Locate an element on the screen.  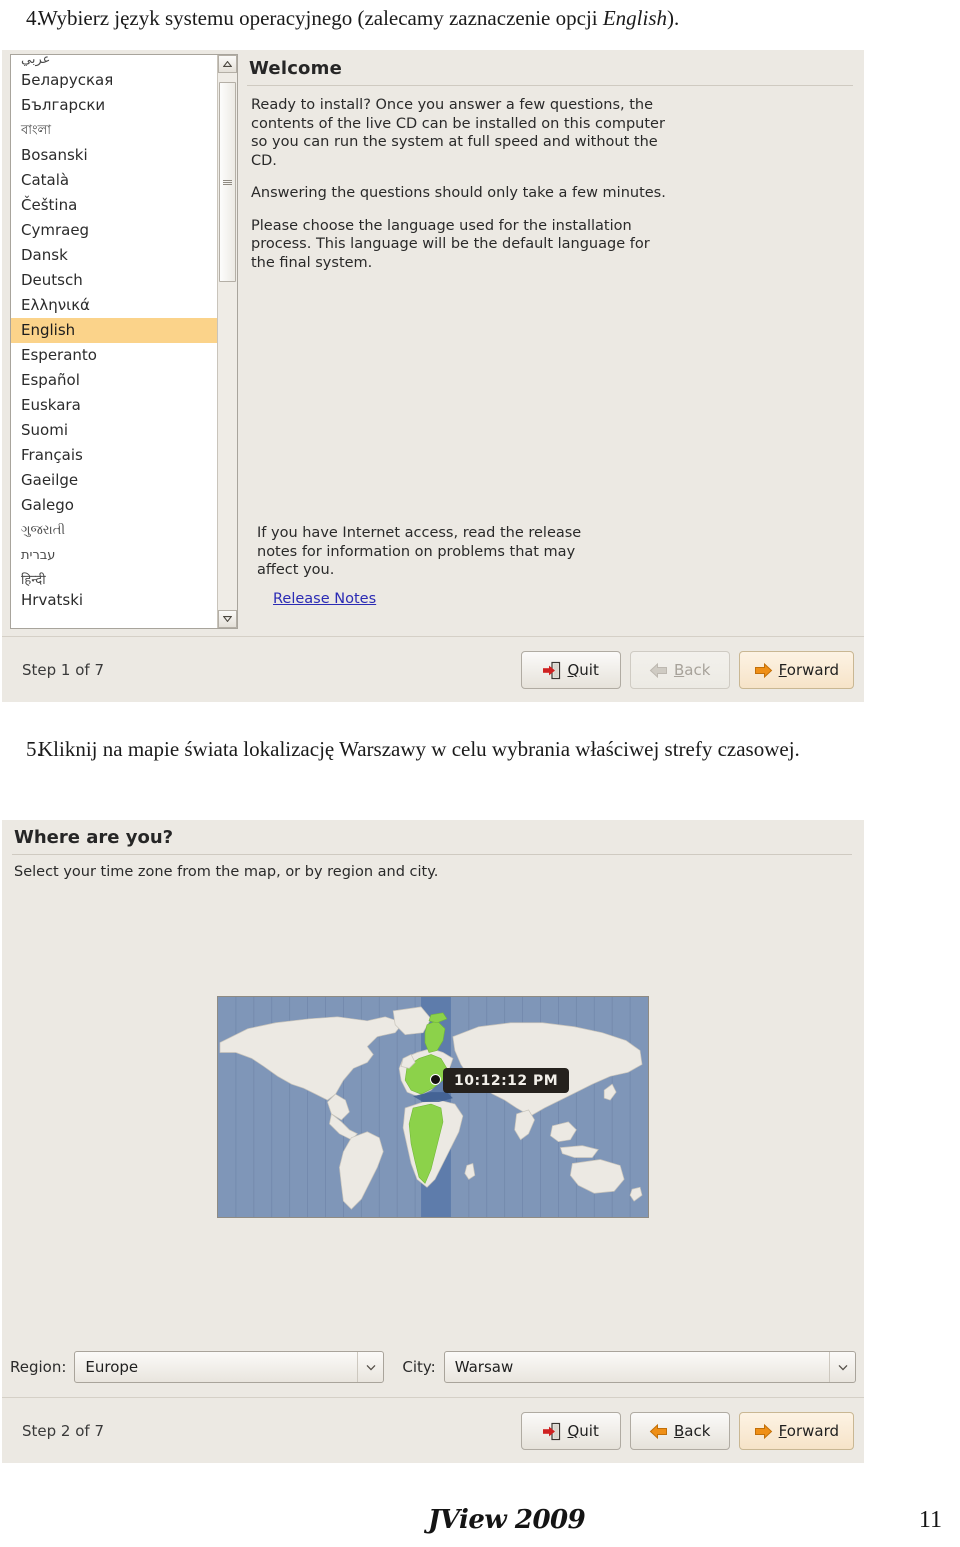
region-label: Region: is located at coordinates (38, 1367).